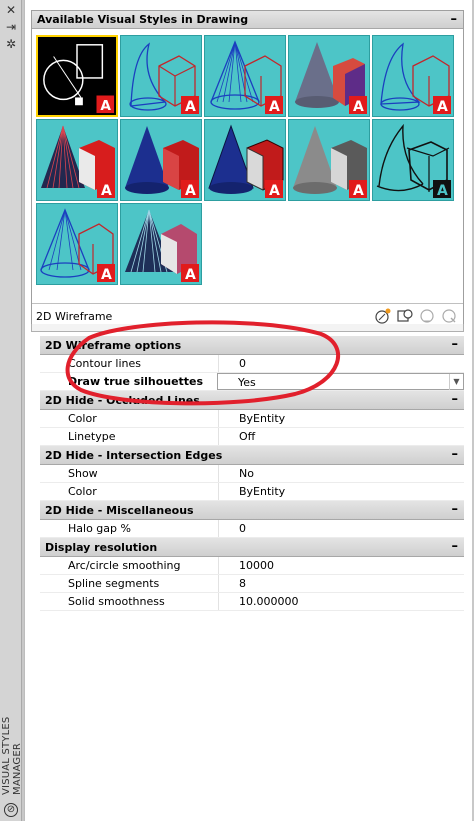 Image resolution: width=474 pixels, height=821 pixels. I want to click on property-row: Spline segments 8, so click(252, 584).